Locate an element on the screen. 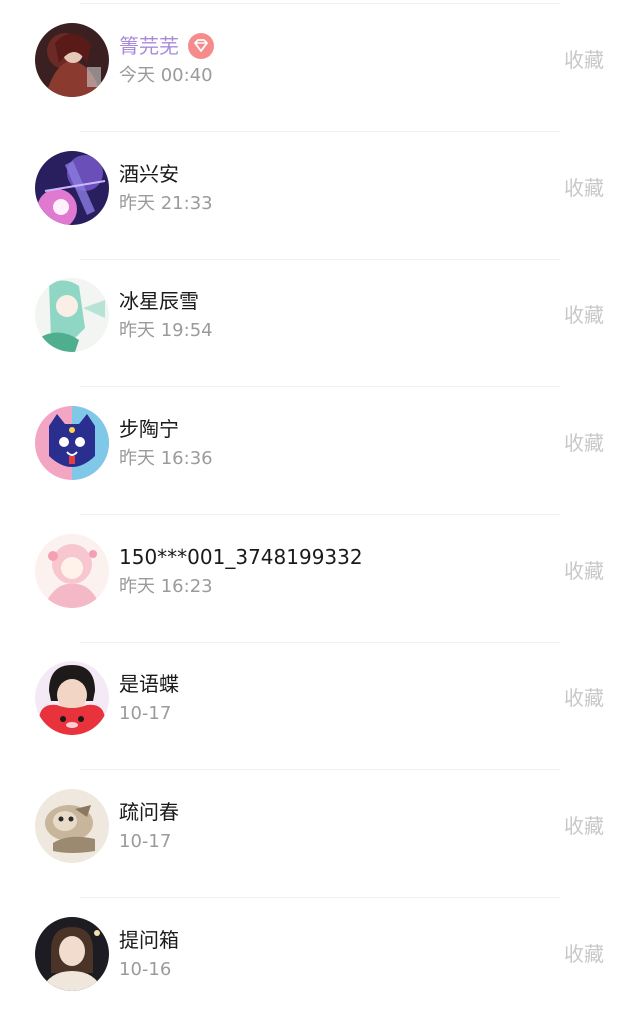 The height and width of the screenshot is (1021, 640). list-item: 酒兴安 昨天 21:33 收藏 is located at coordinates (320, 191).